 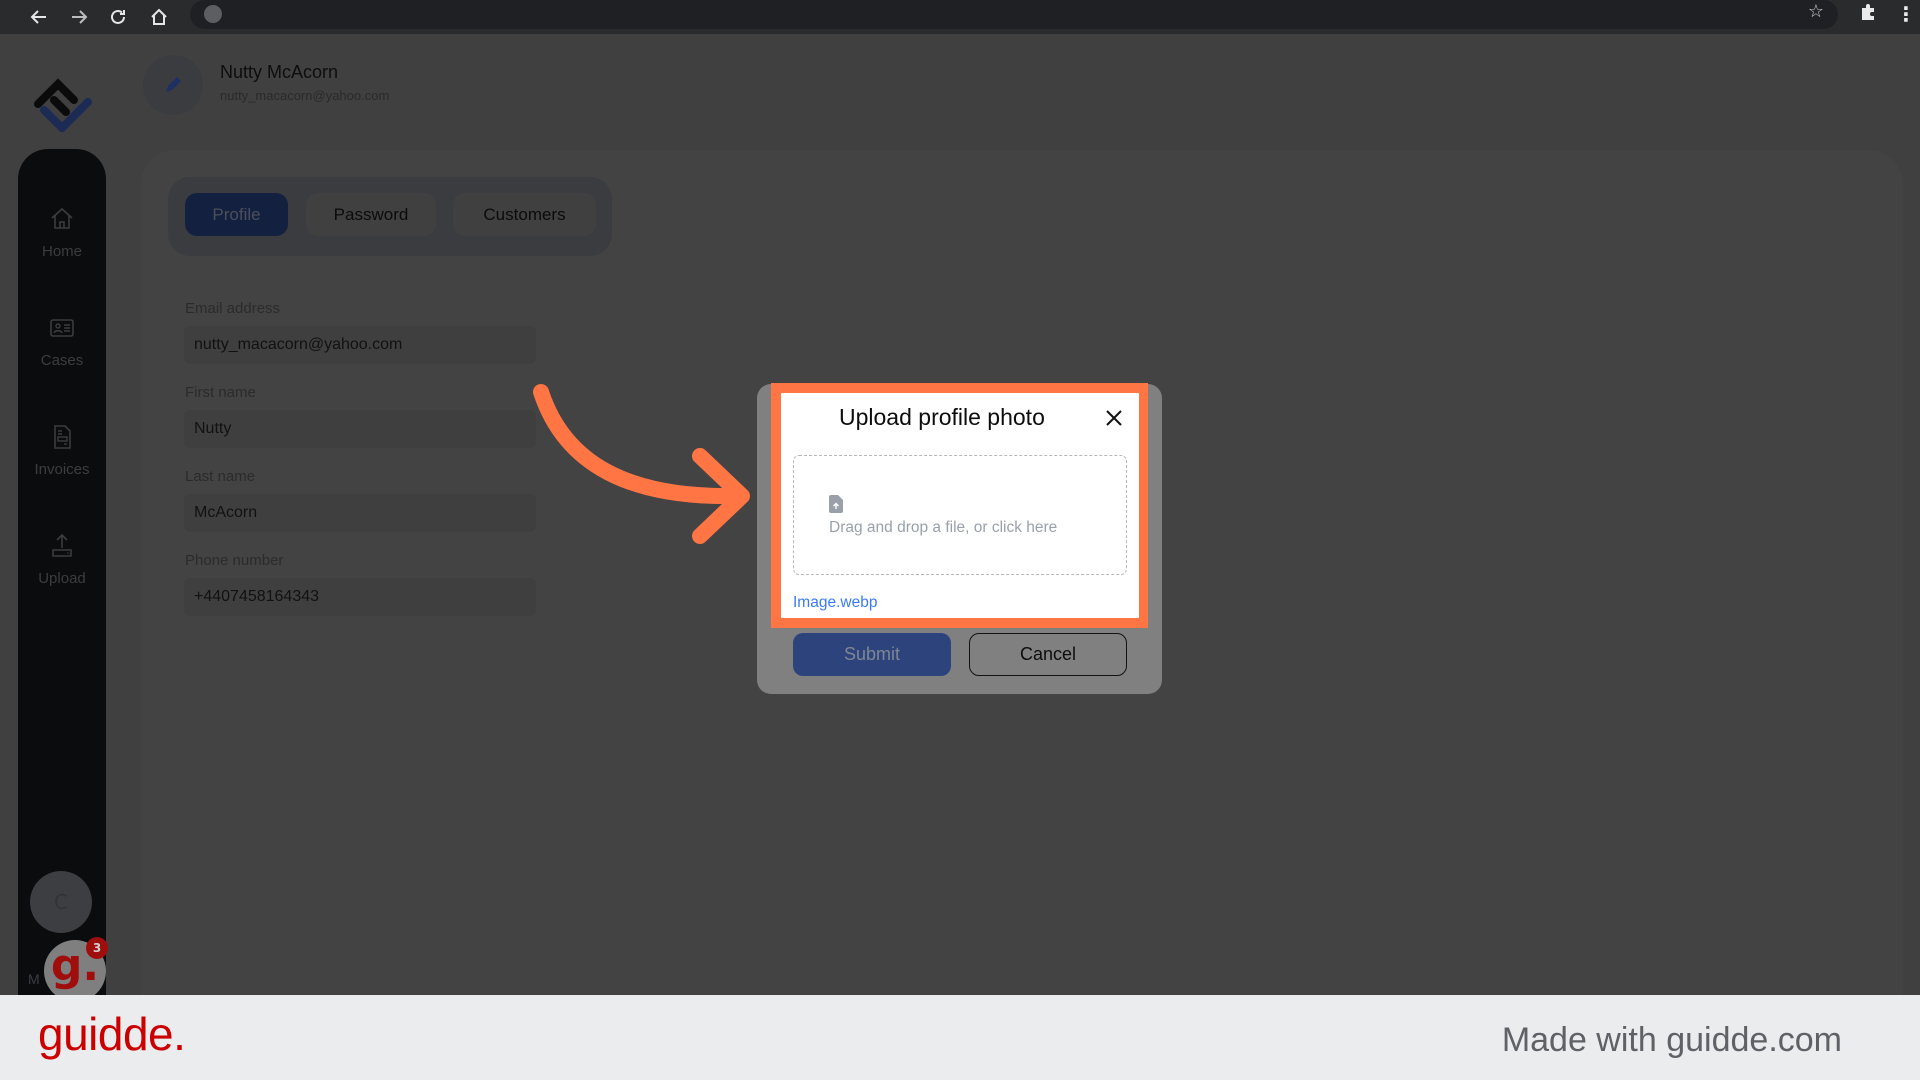 What do you see at coordinates (1048, 654) in the screenshot?
I see `cancel-button: Cancel` at bounding box center [1048, 654].